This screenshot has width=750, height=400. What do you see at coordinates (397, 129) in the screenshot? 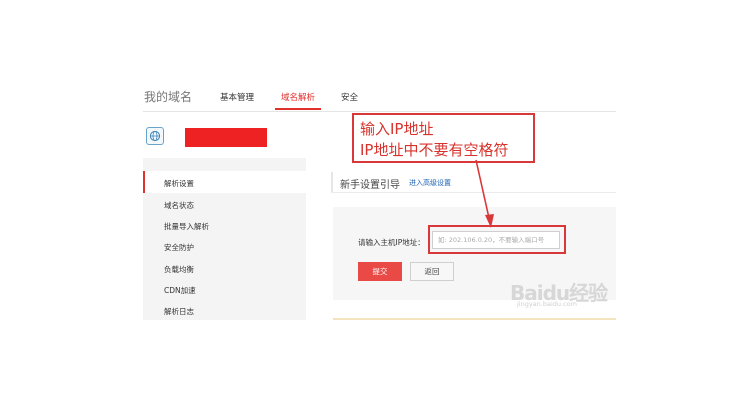
I see `annotation-line-1: 输入IP地址` at bounding box center [397, 129].